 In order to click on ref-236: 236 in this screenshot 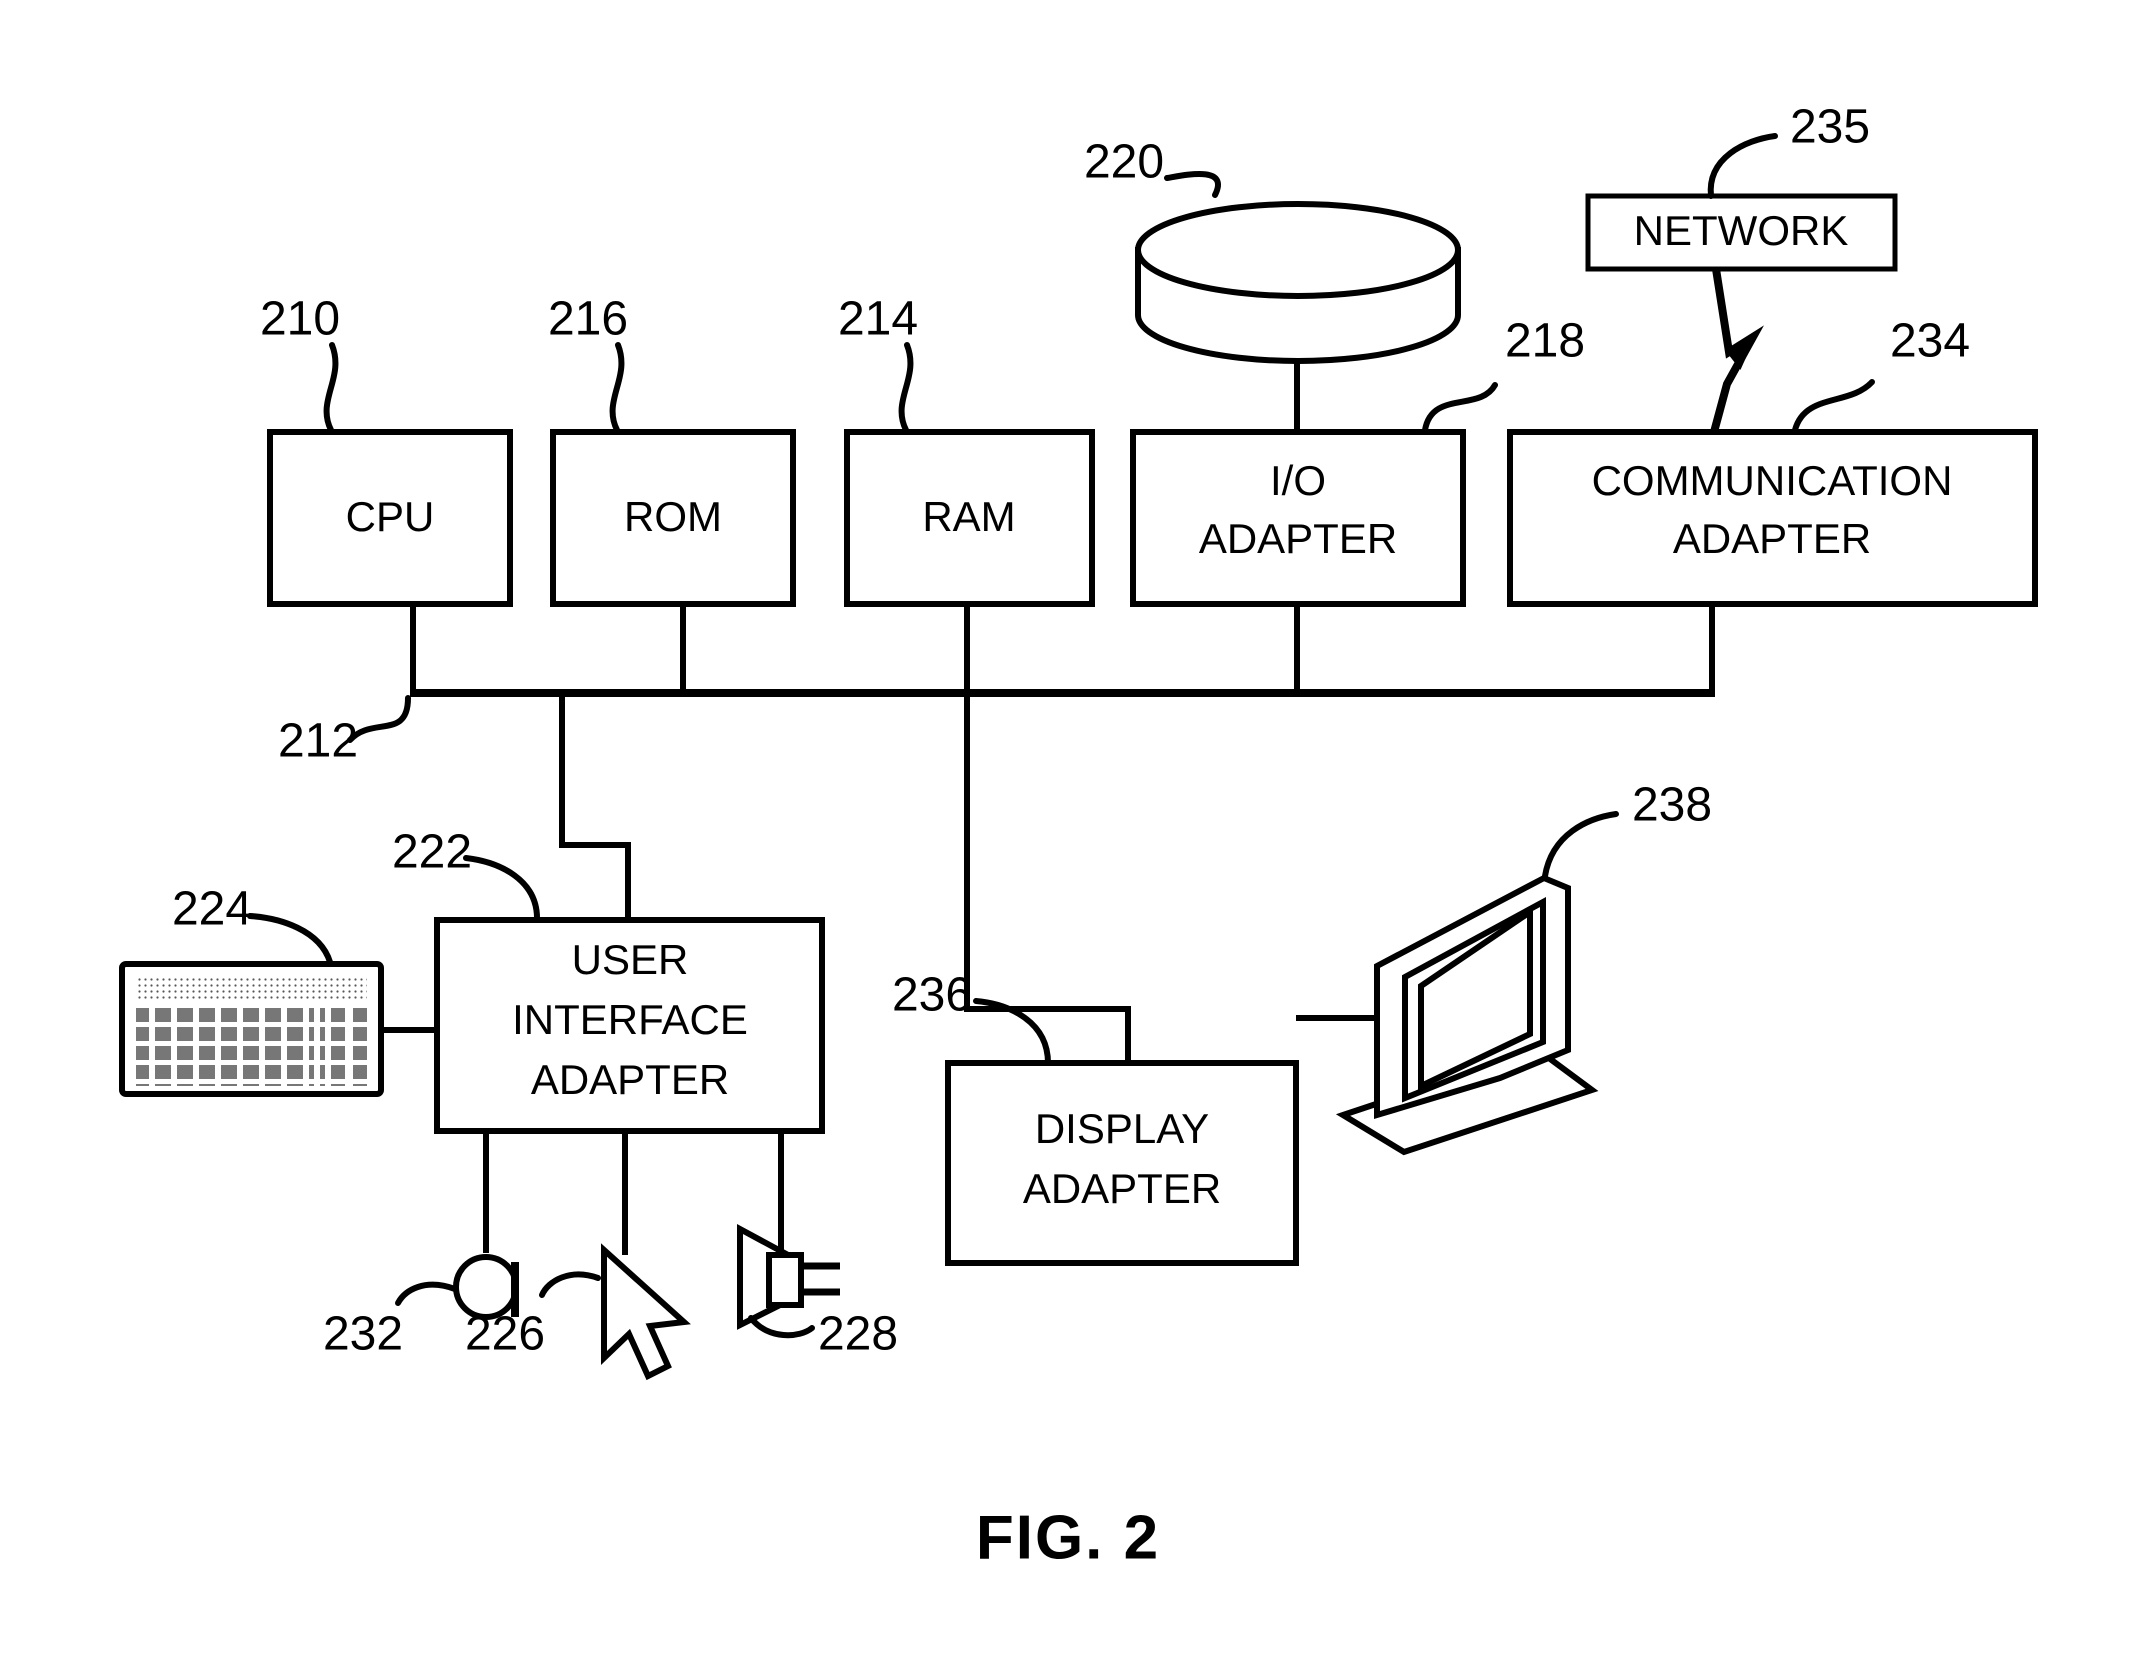, I will do `click(932, 995)`.